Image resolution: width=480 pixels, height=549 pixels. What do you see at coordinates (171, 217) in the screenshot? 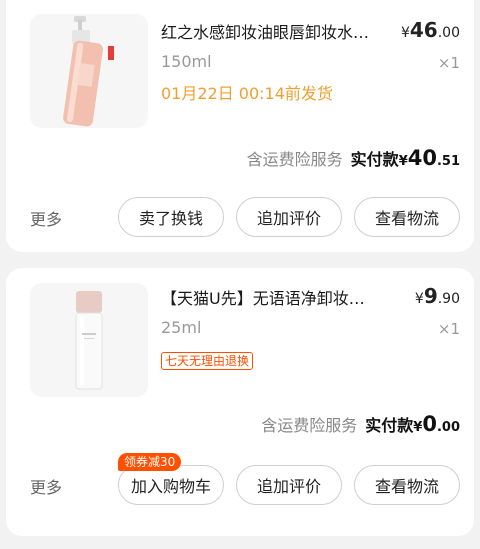
I see `resell-button: 卖了换钱` at bounding box center [171, 217].